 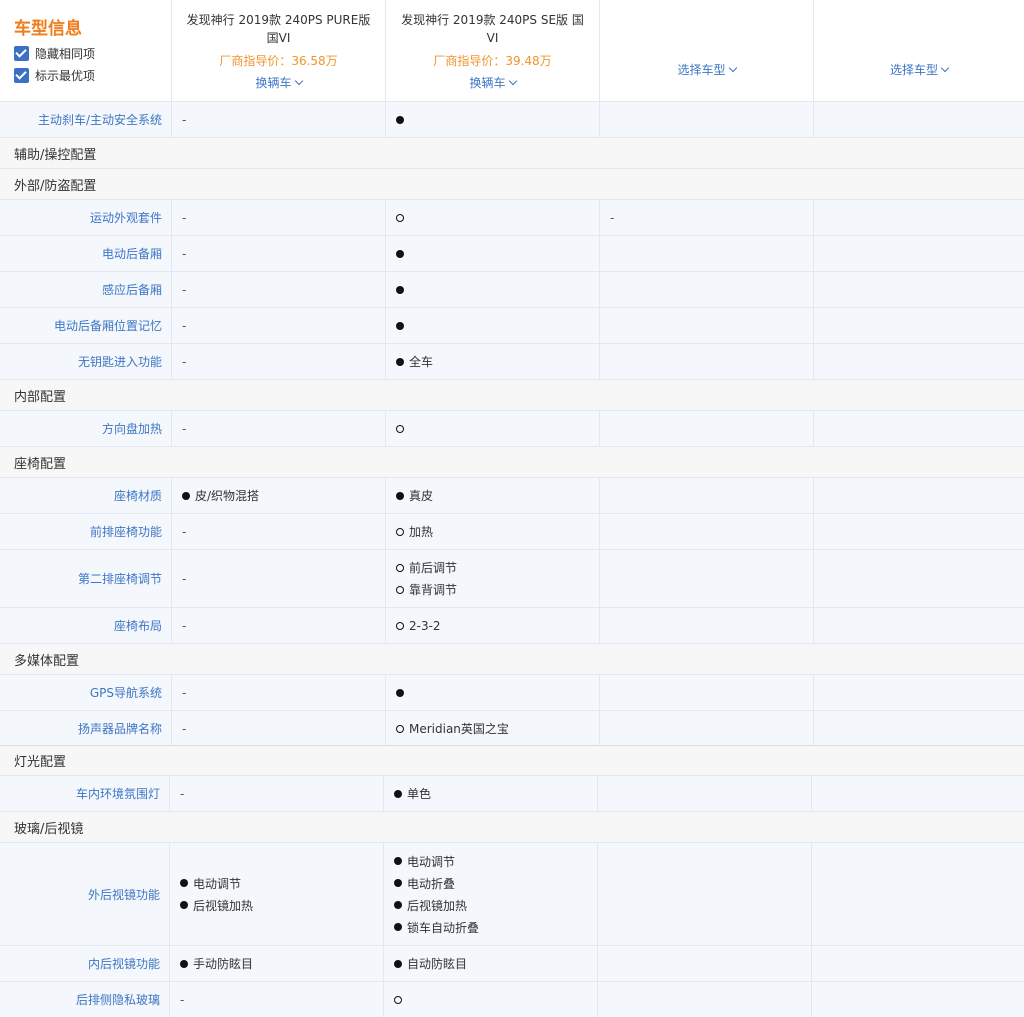 I want to click on value-cell: 电动调节 后视镜加热, so click(x=277, y=894).